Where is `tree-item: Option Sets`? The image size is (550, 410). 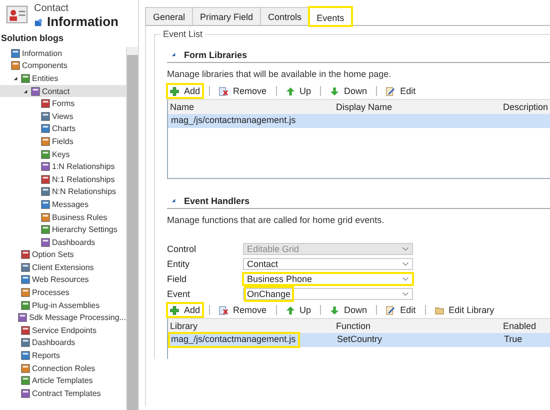
tree-item: Option Sets is located at coordinates (63, 255).